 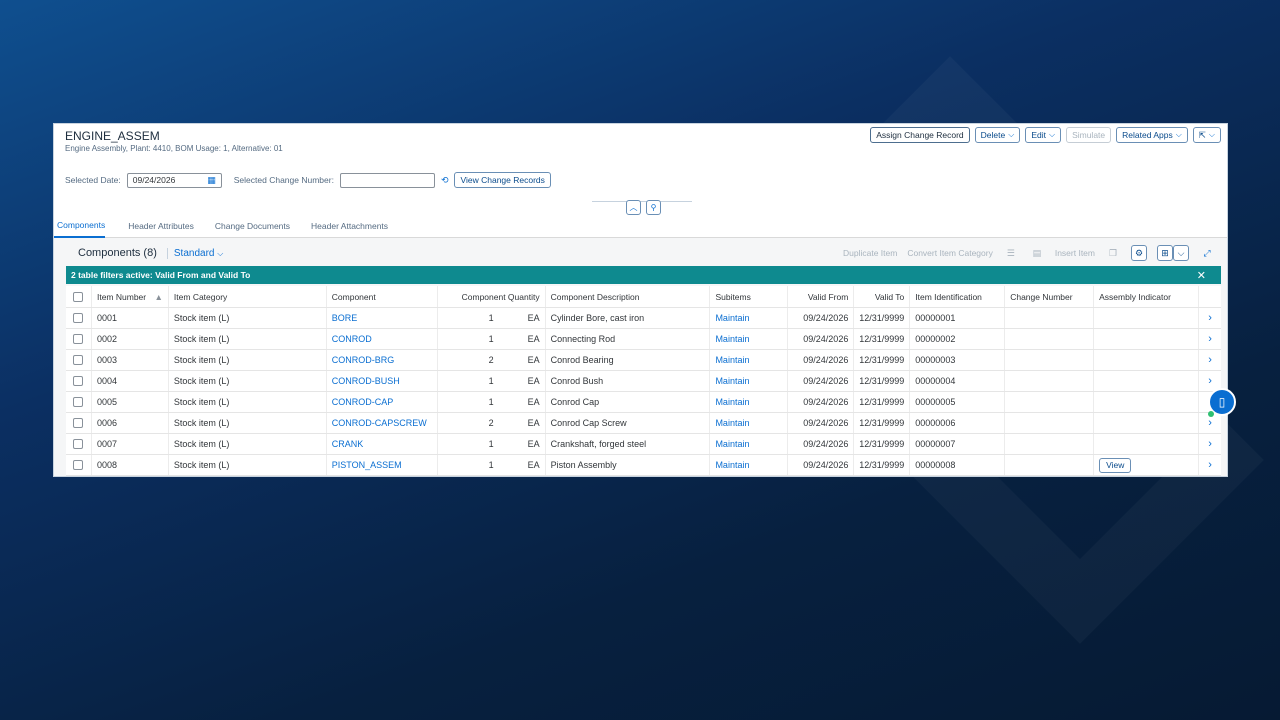 I want to click on col-item-identification: Item Identification, so click(x=958, y=296).